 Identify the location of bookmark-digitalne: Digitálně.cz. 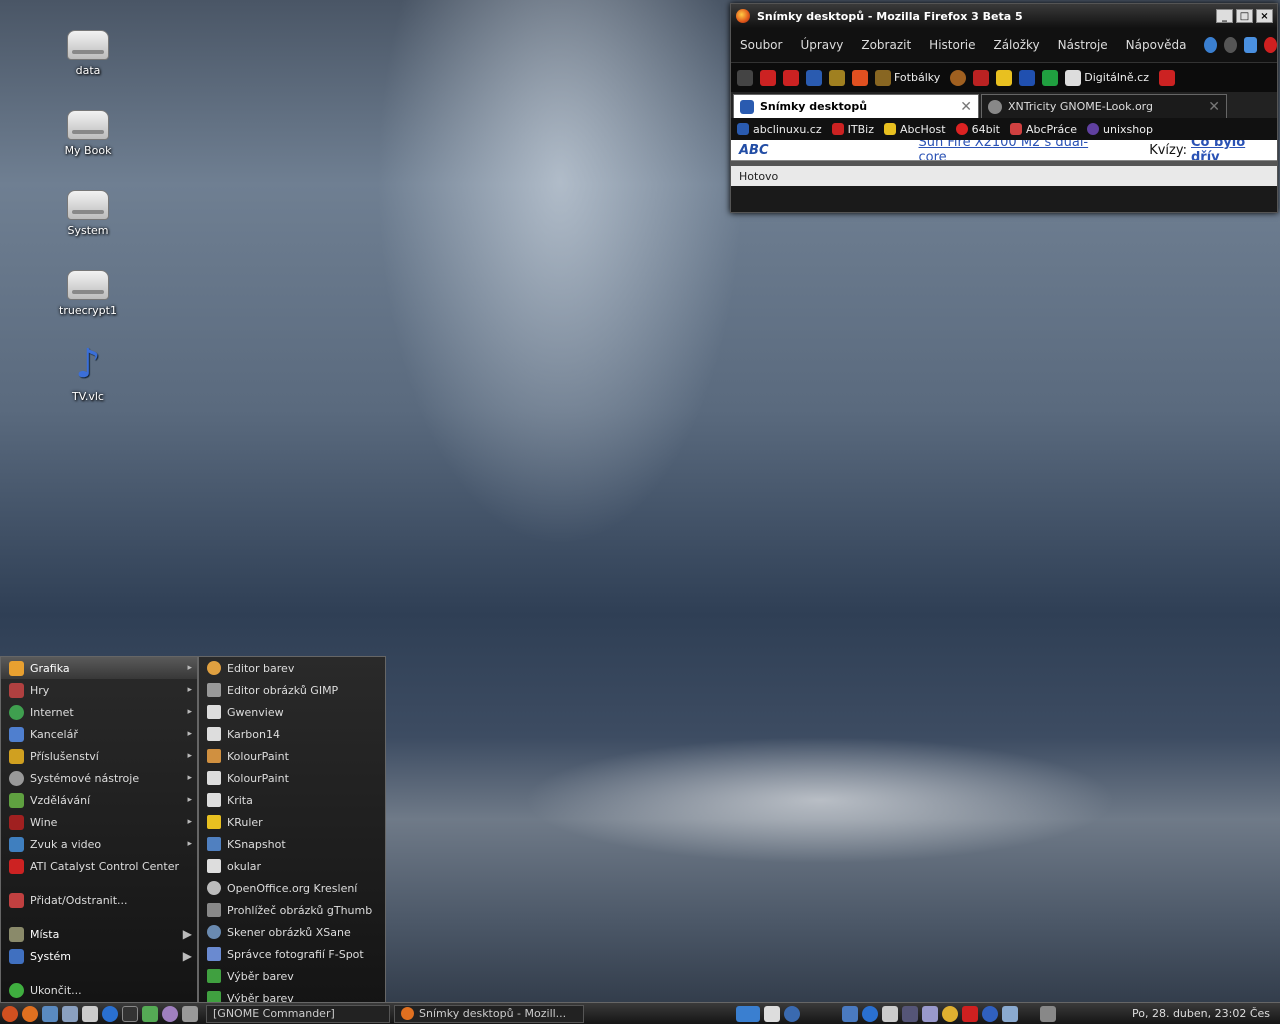
(1116, 77).